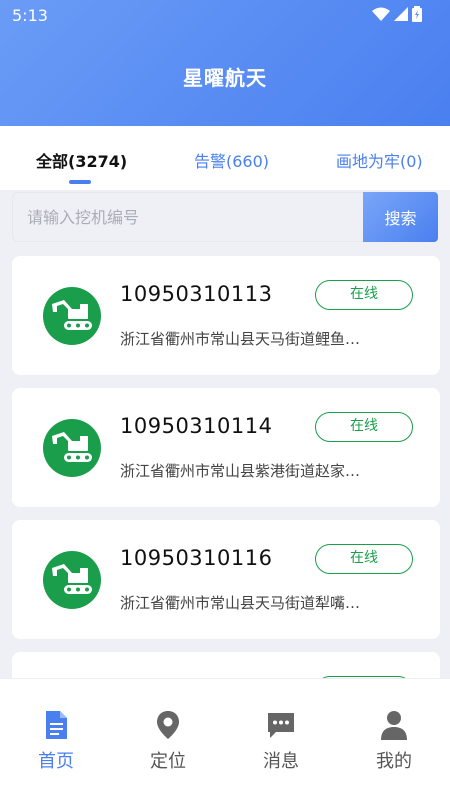 The image size is (450, 800). I want to click on device-id: 10950310116, so click(196, 558).